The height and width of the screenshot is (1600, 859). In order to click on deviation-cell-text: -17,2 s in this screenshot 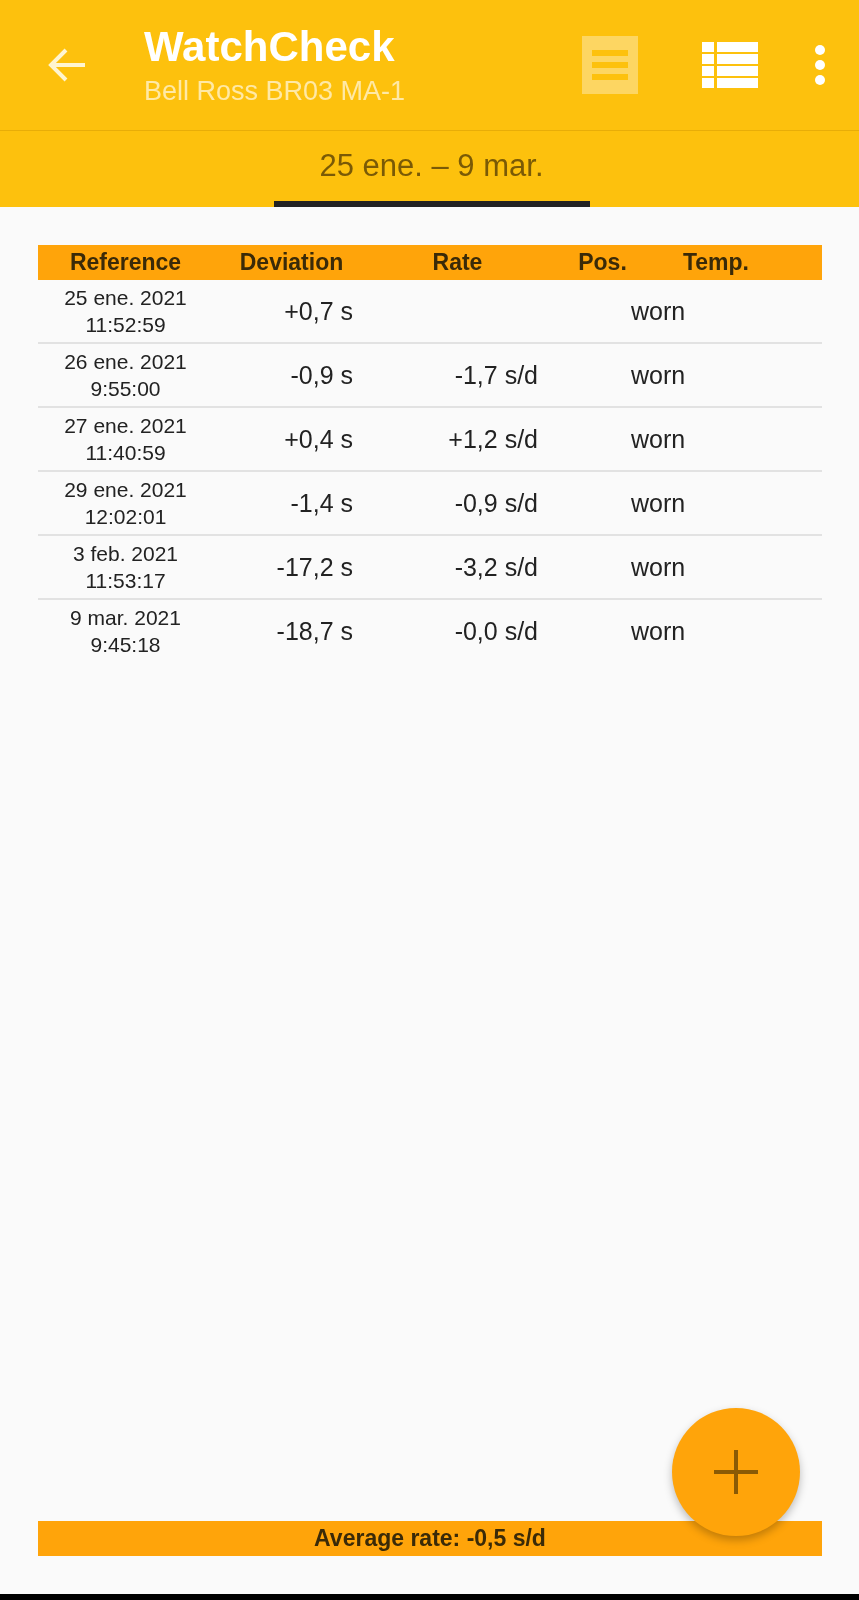, I will do `click(314, 567)`.